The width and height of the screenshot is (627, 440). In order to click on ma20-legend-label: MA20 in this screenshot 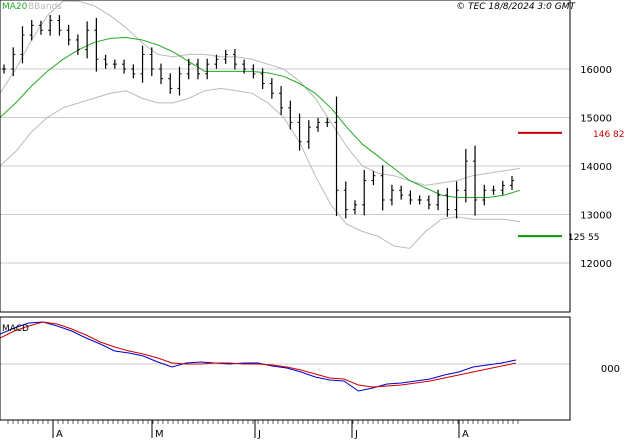, I will do `click(15, 7)`.